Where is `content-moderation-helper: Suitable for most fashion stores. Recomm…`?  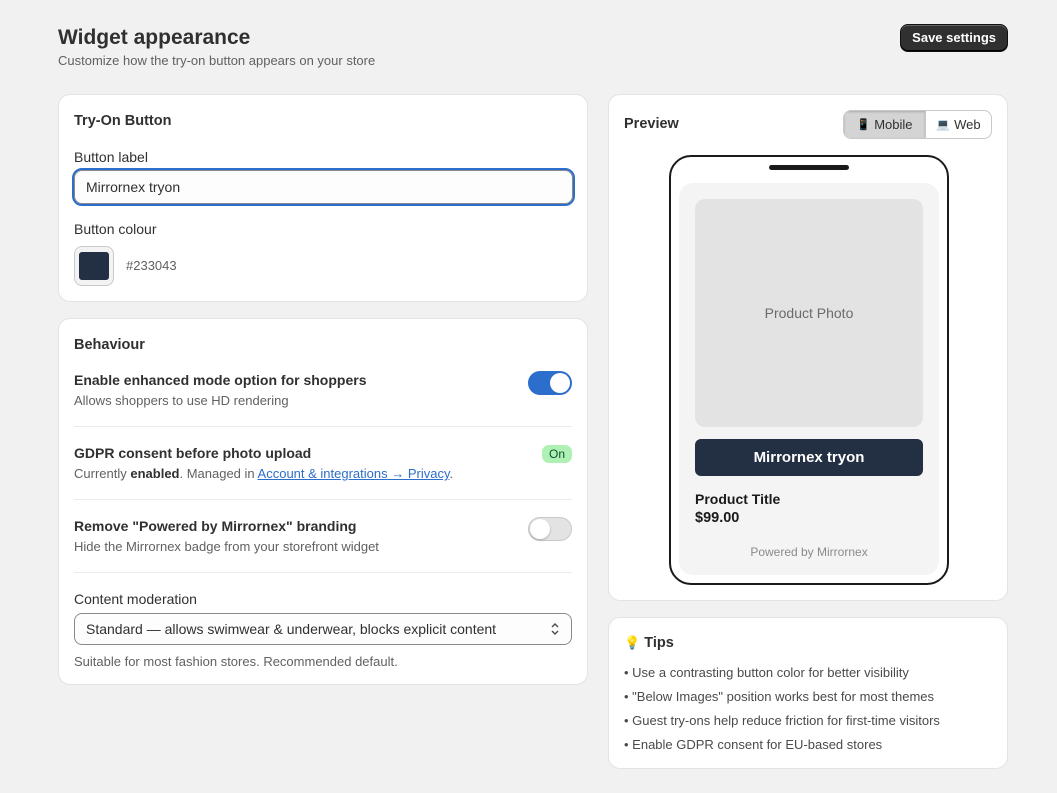 content-moderation-helper: Suitable for most fashion stores. Recomm… is located at coordinates (236, 661).